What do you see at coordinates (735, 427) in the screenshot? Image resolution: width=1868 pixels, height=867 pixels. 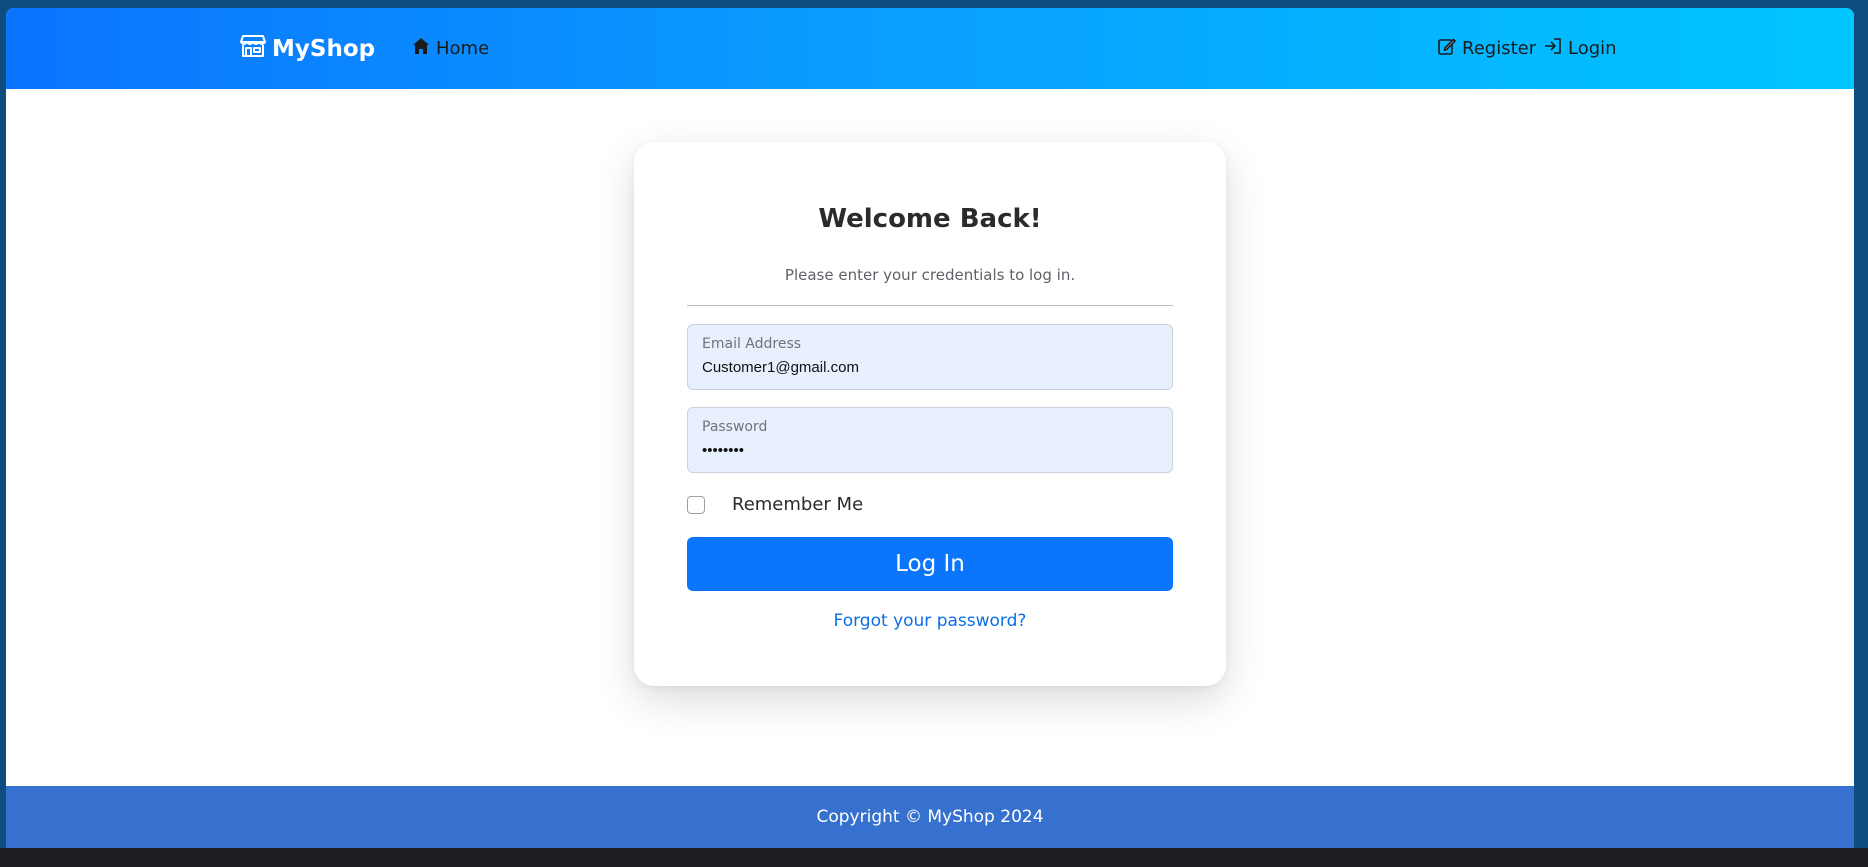 I see `password-label: Password` at bounding box center [735, 427].